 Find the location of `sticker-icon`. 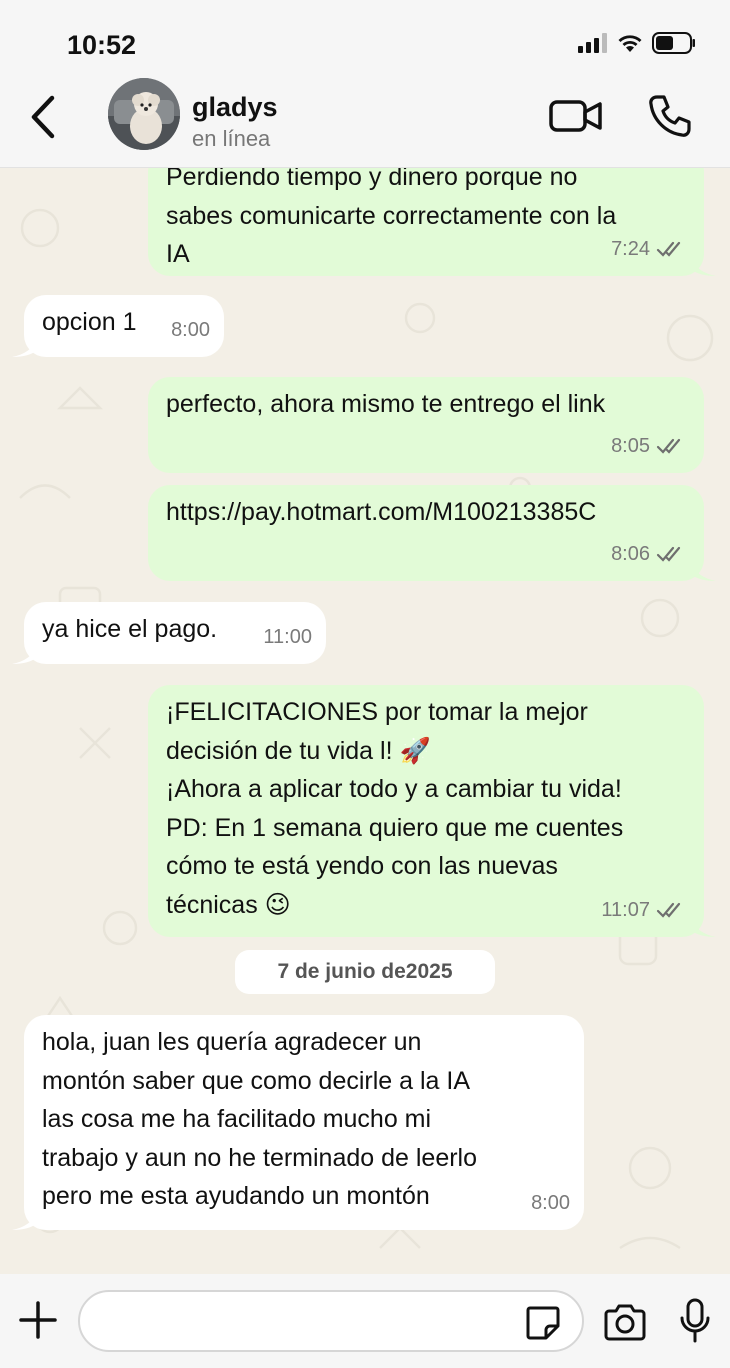

sticker-icon is located at coordinates (543, 1323).